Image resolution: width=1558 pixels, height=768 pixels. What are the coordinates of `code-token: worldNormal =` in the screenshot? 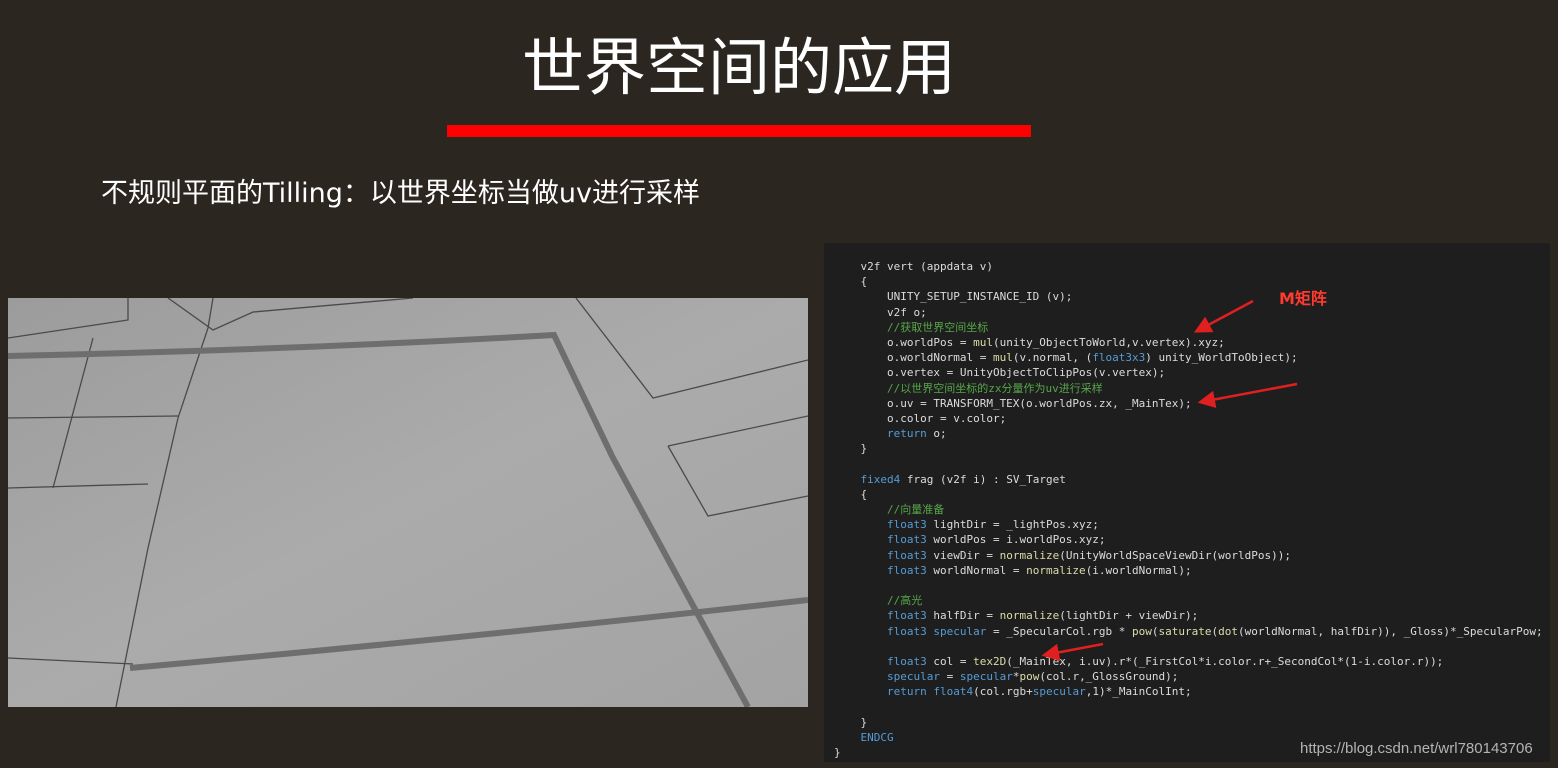 It's located at (976, 570).